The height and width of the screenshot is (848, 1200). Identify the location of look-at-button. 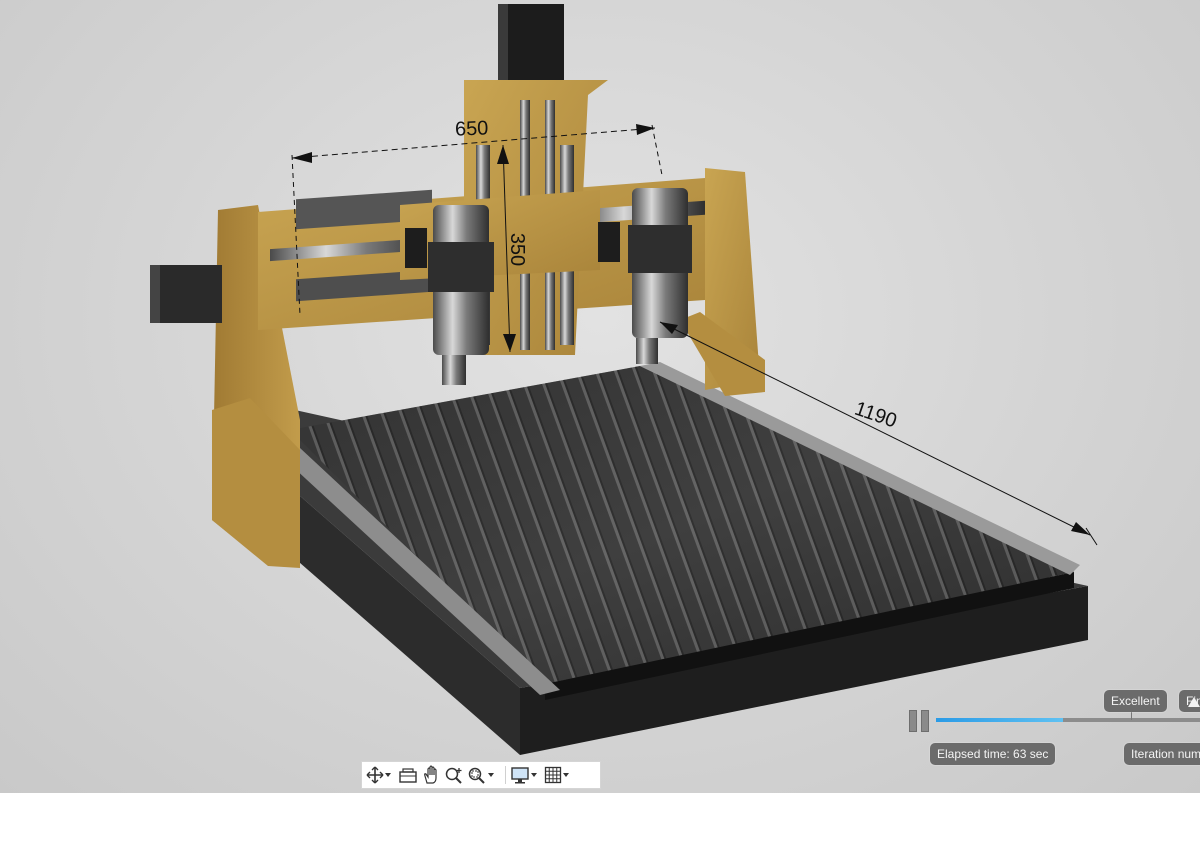
(408, 775).